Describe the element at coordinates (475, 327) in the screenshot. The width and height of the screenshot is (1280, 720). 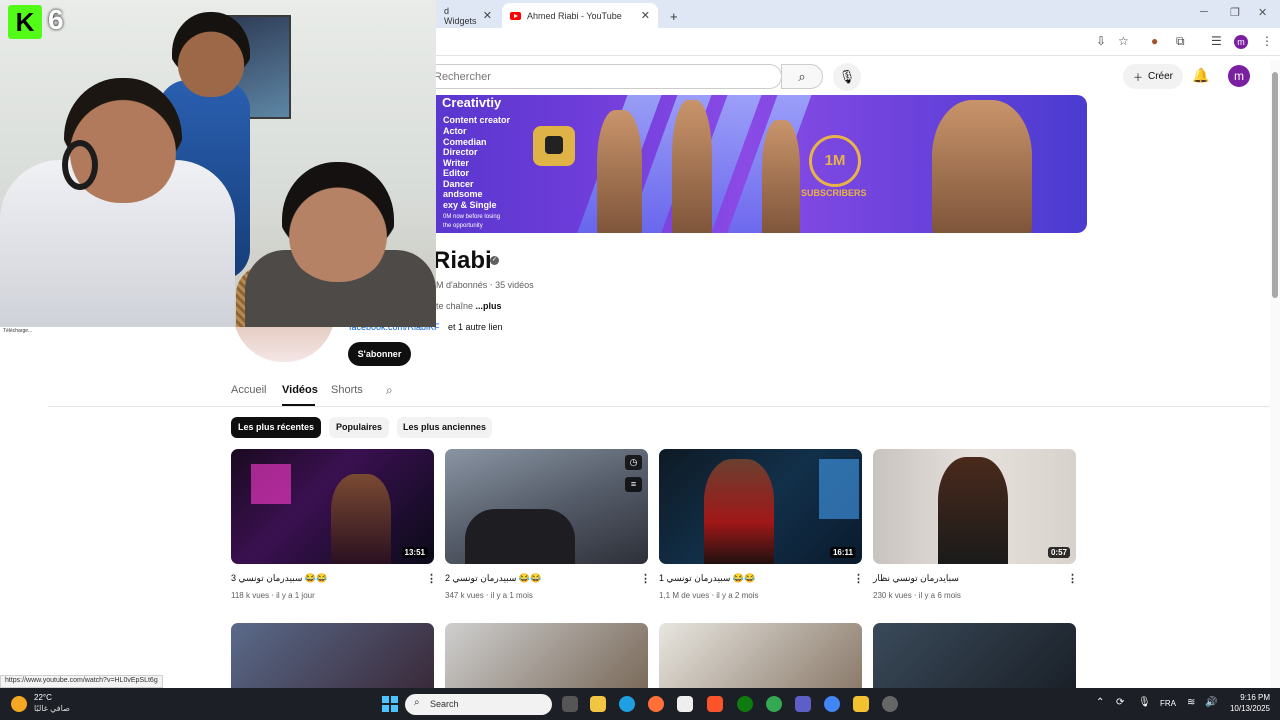
I see `channel-more-links: et 1 autre lien` at that location.